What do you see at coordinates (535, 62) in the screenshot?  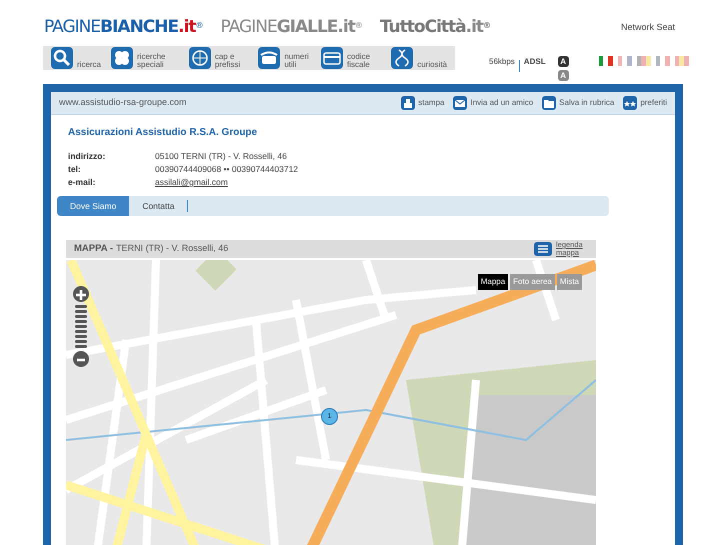 I see `connection-option: ADSL` at bounding box center [535, 62].